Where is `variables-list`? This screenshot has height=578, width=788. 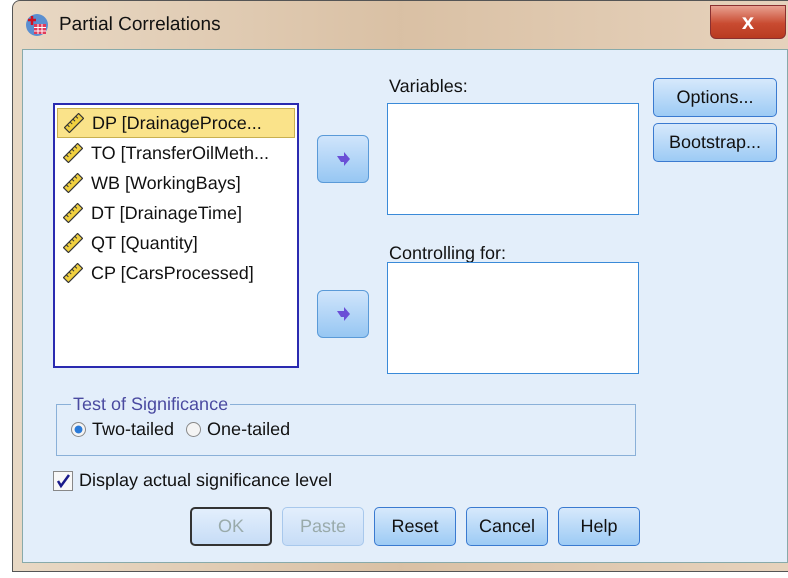
variables-list is located at coordinates (513, 159).